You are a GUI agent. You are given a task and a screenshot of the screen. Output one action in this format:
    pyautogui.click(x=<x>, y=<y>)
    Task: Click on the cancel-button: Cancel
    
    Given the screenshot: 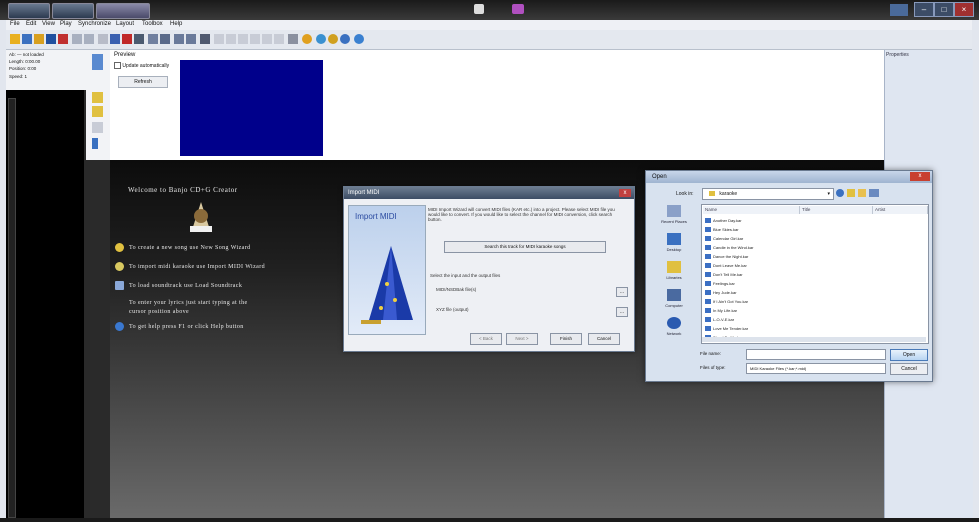 What is the action you would take?
    pyautogui.click(x=604, y=339)
    